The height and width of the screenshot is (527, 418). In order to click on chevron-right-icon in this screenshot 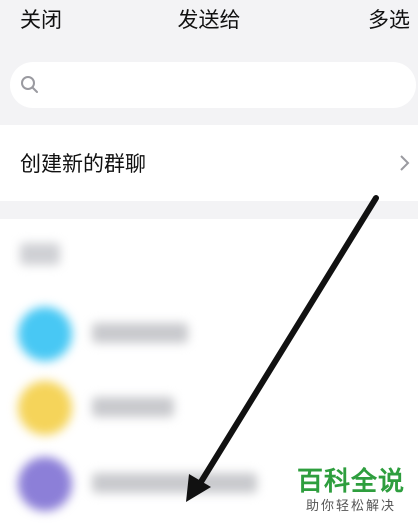, I will do `click(405, 163)`.